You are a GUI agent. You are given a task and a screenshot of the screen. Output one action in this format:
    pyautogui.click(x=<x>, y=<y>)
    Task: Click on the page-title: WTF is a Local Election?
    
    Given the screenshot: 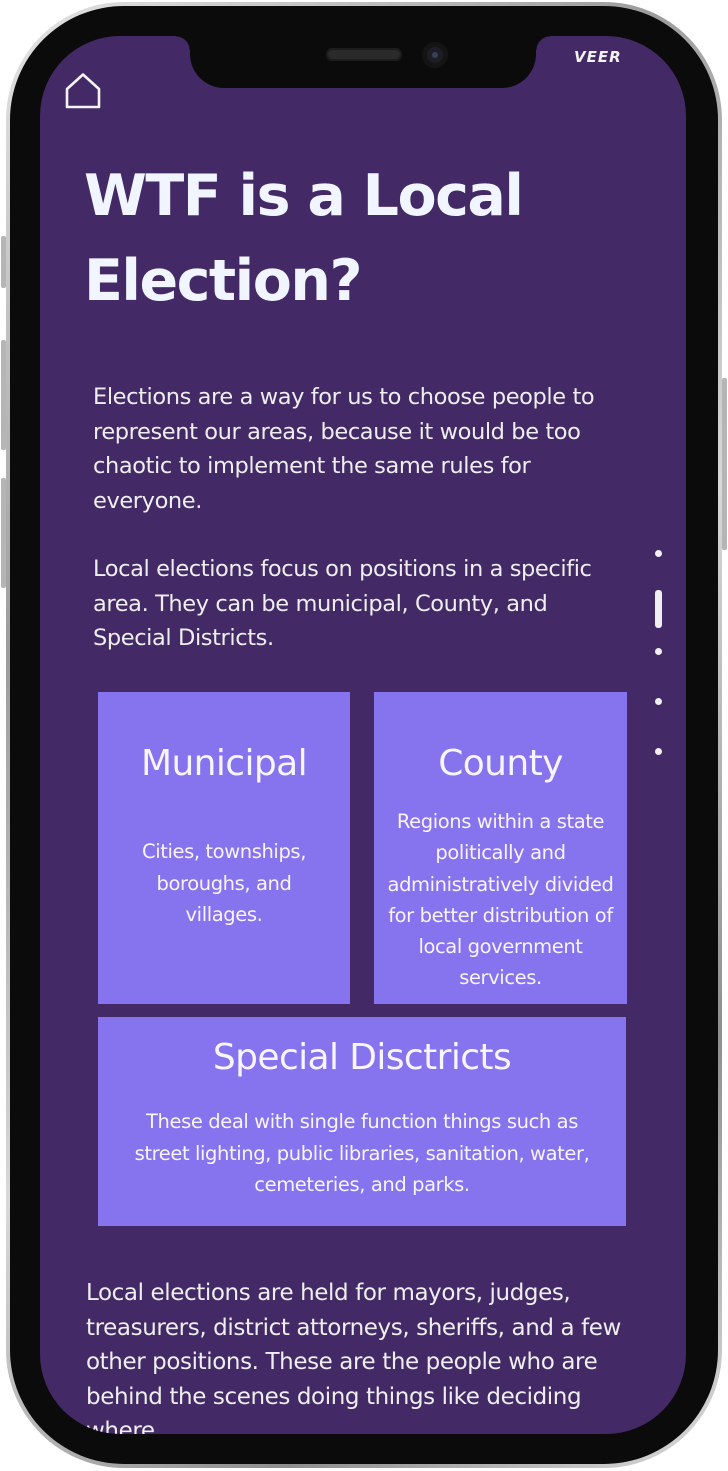 What is the action you would take?
    pyautogui.click(x=304, y=238)
    